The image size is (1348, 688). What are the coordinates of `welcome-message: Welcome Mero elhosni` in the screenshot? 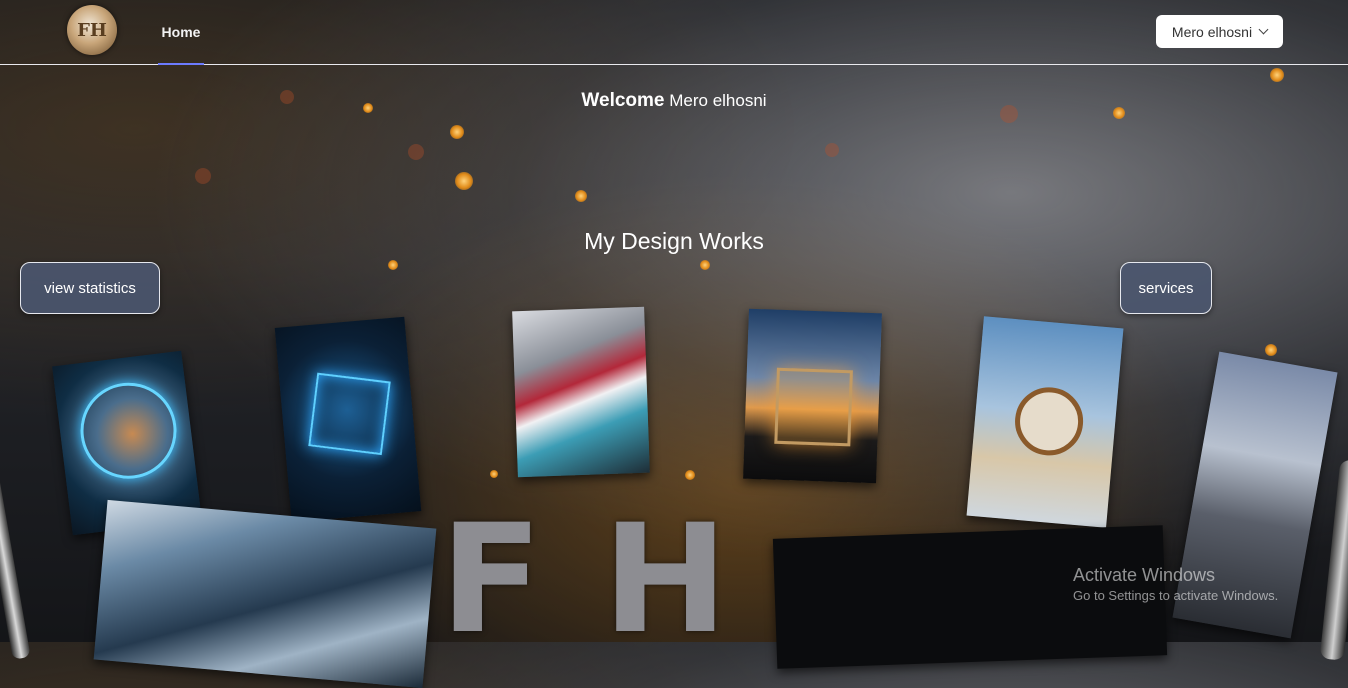 It's located at (674, 101).